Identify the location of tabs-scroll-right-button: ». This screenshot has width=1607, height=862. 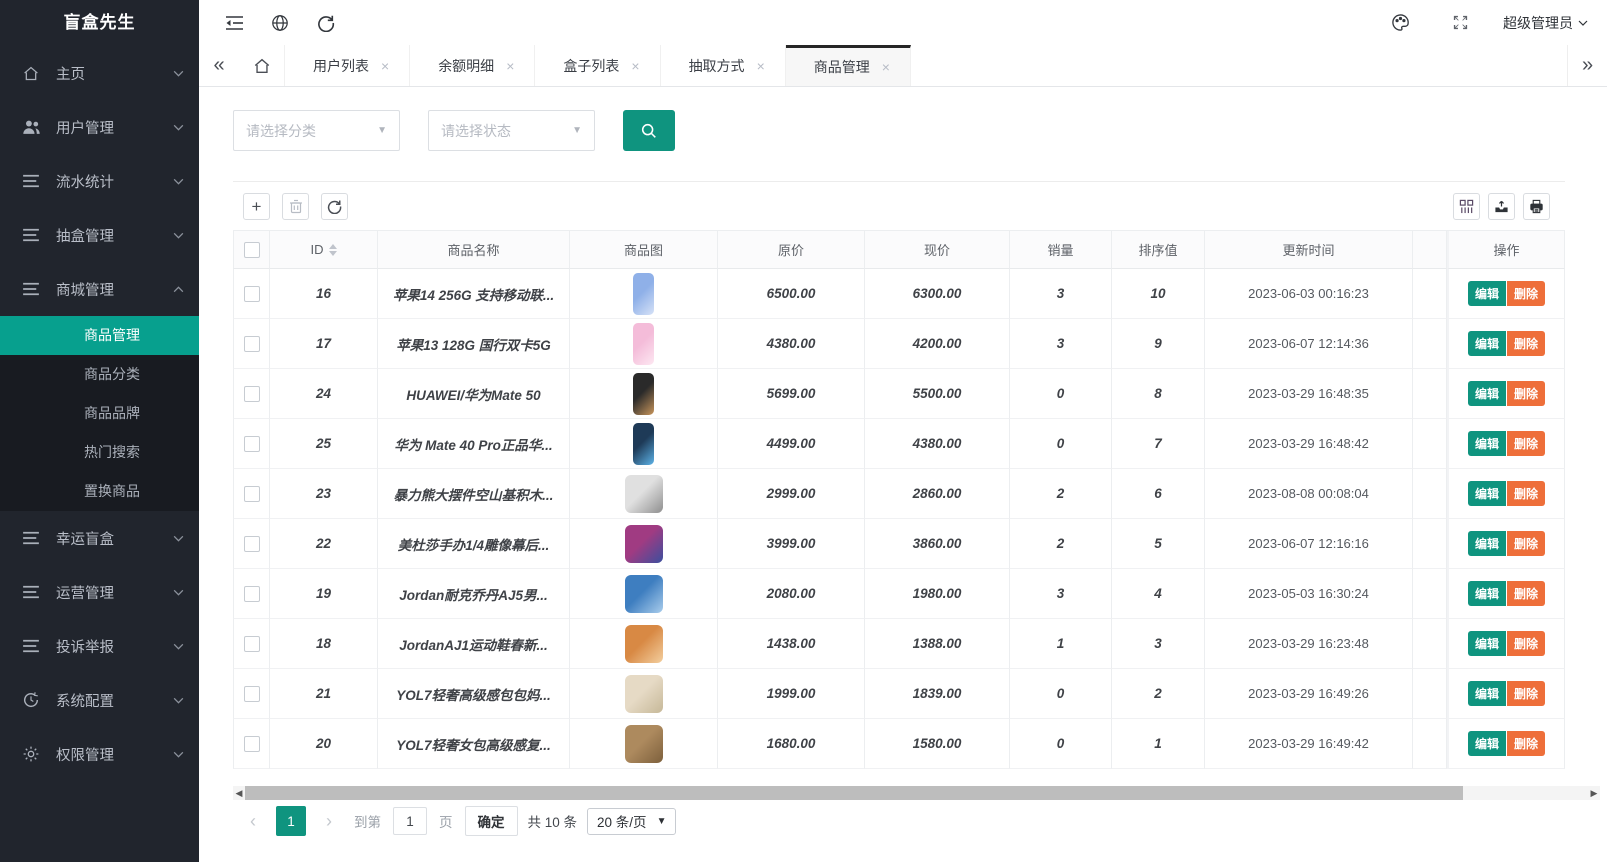
(1587, 65).